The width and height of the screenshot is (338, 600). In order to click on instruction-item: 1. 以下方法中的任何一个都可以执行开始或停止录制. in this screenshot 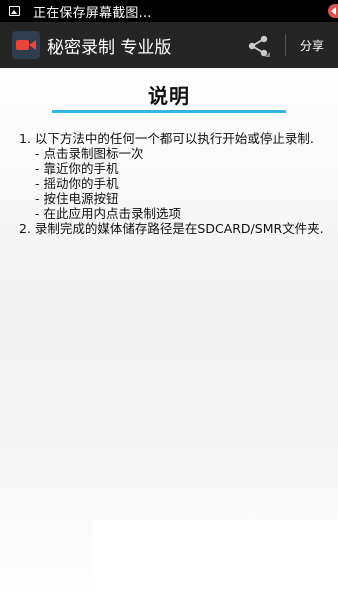, I will do `click(166, 138)`.